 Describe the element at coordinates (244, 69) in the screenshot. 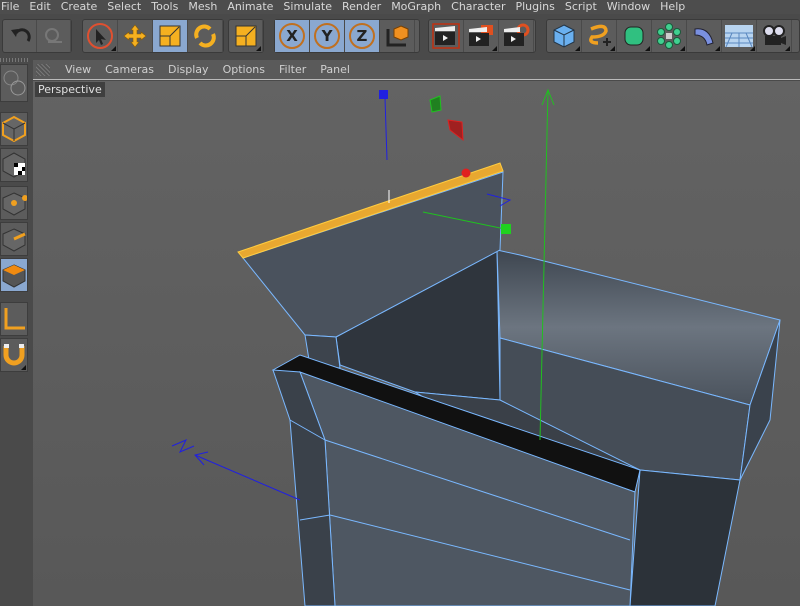

I see `viewport-menu-options: Options` at that location.